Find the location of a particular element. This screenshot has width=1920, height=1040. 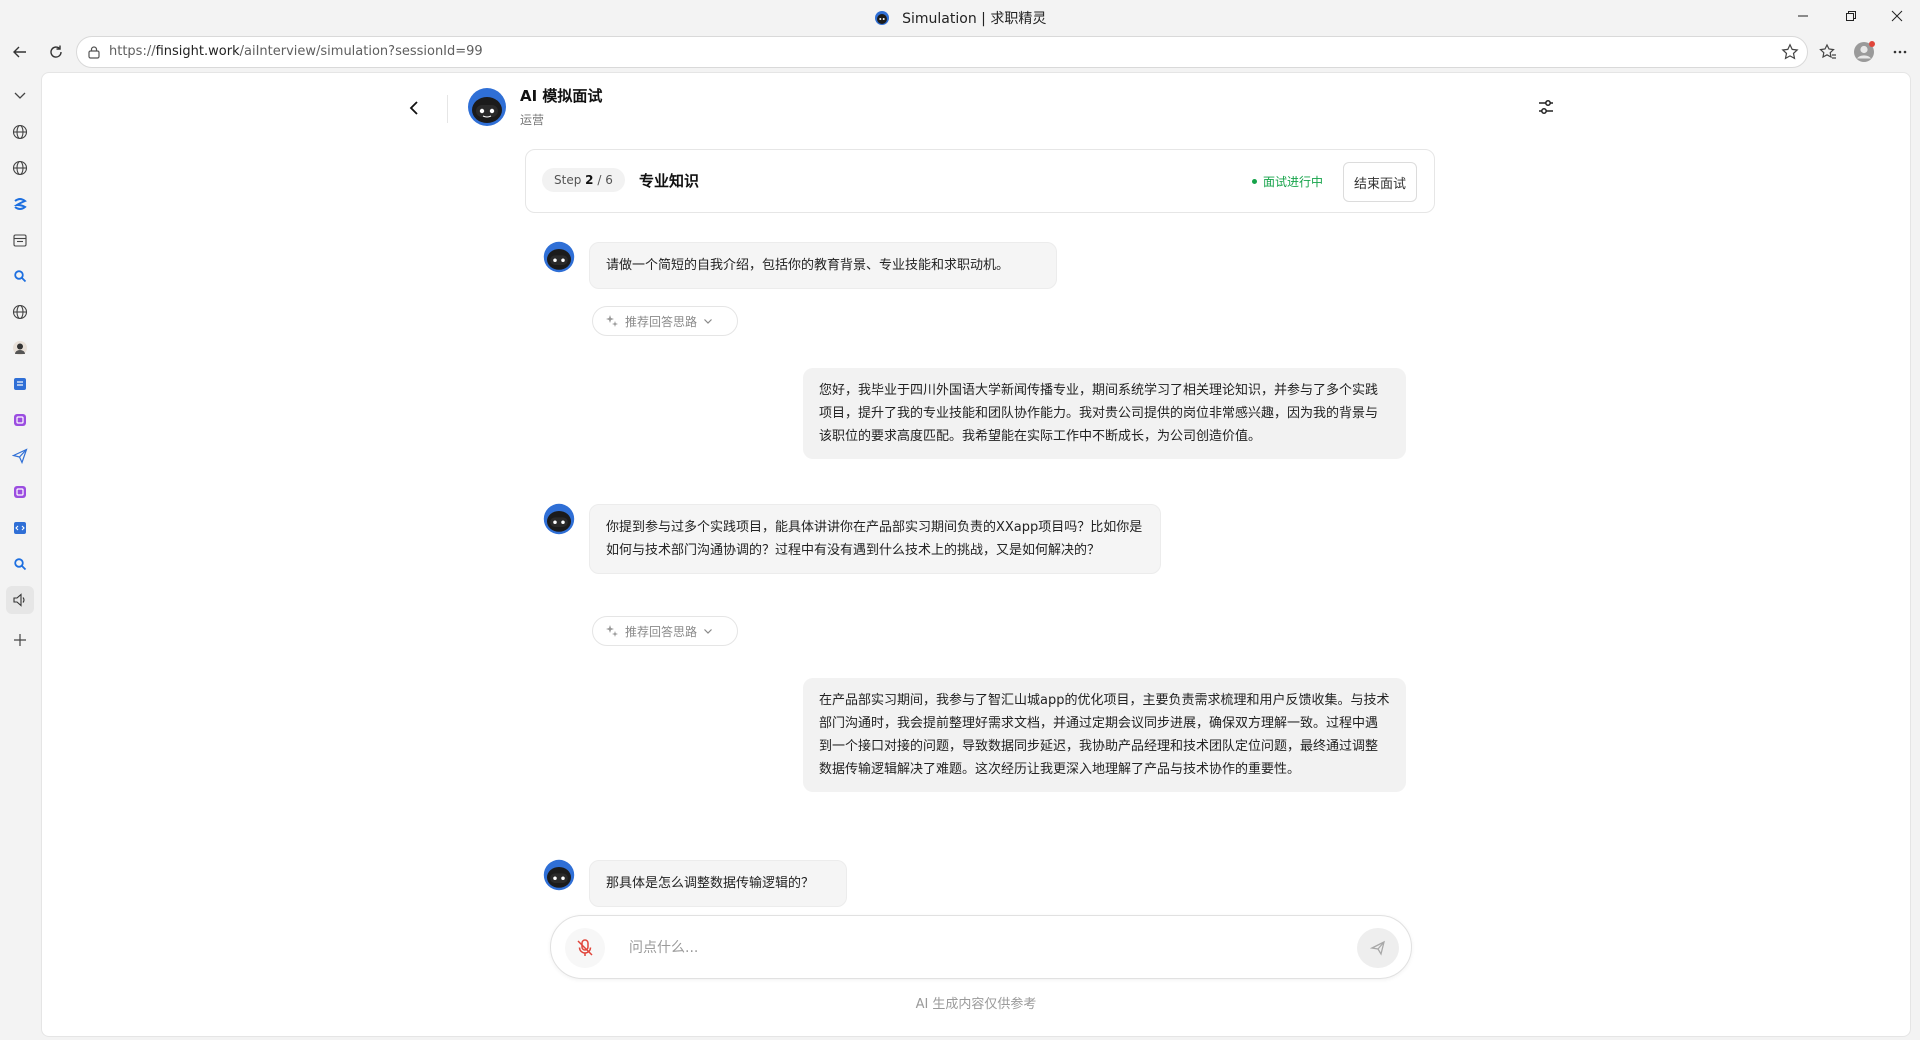

send-icon is located at coordinates (1377, 948).